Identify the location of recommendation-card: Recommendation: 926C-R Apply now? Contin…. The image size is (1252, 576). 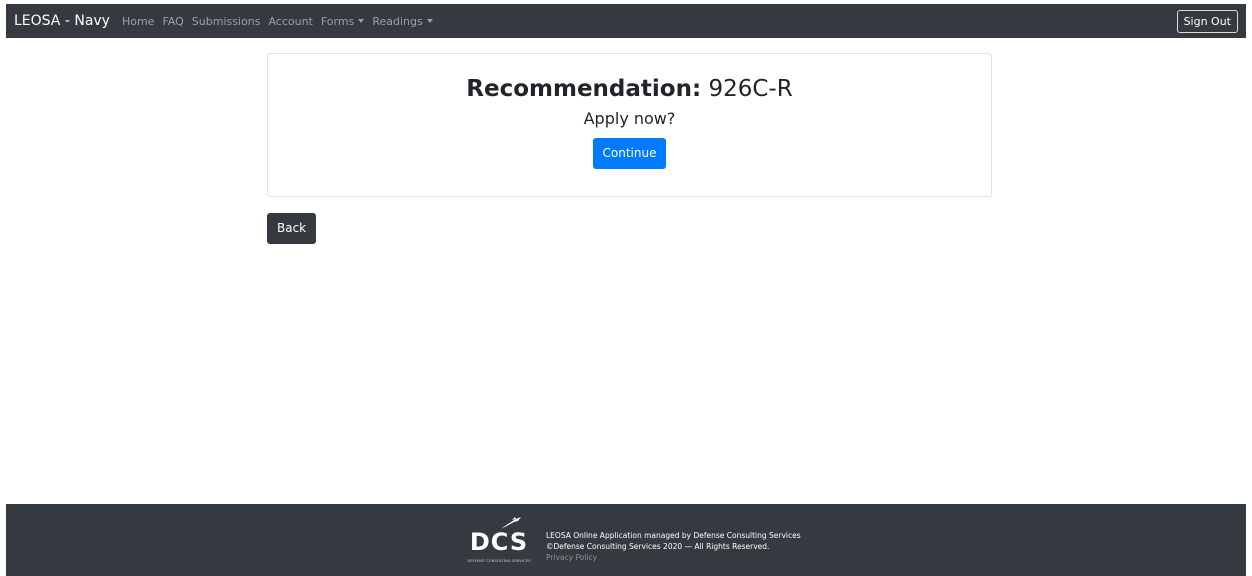
(629, 125).